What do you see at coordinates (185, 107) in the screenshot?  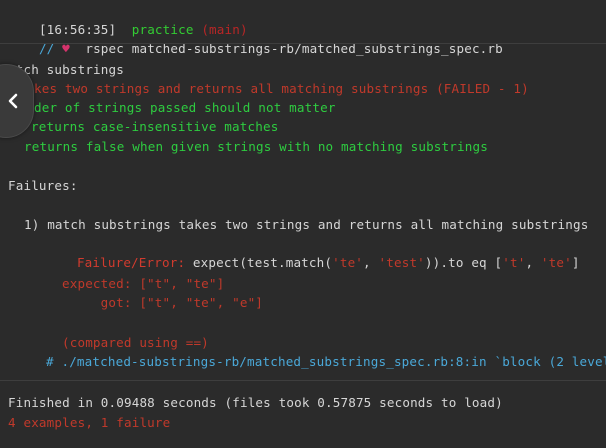 I see `passed-example: der of strings passed should not matter` at bounding box center [185, 107].